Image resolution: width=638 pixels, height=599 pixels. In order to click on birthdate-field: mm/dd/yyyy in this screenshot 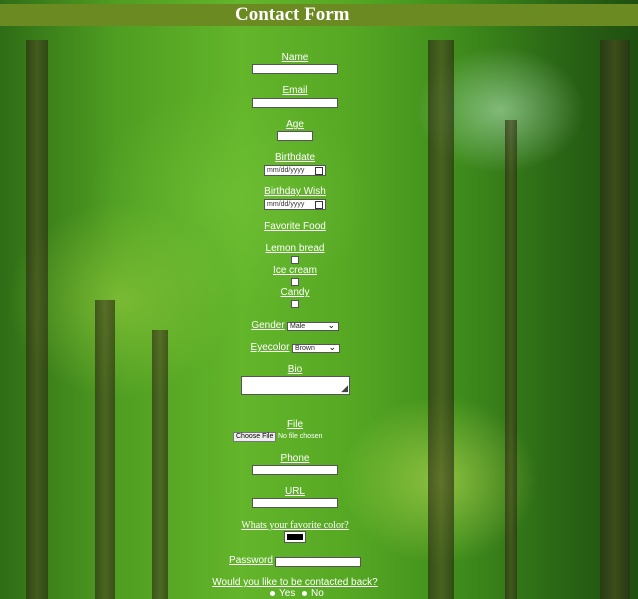, I will do `click(295, 170)`.